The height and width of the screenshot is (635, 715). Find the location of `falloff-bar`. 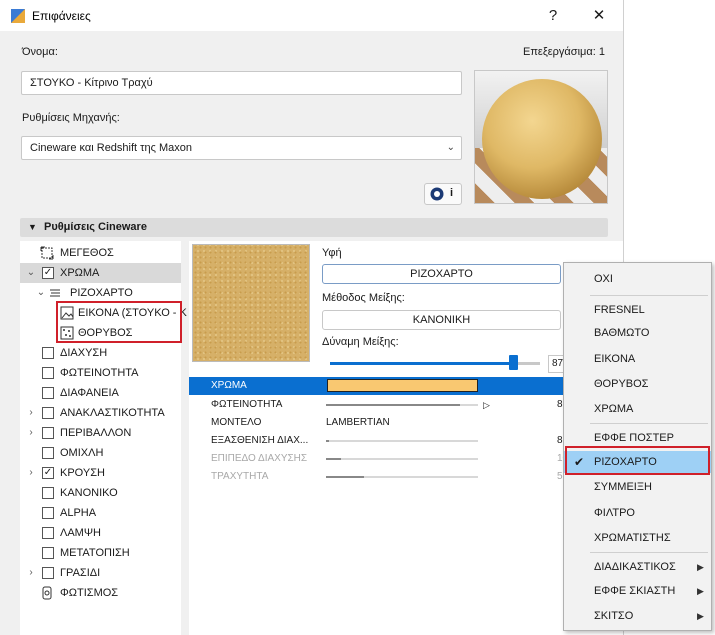

falloff-bar is located at coordinates (402, 441).